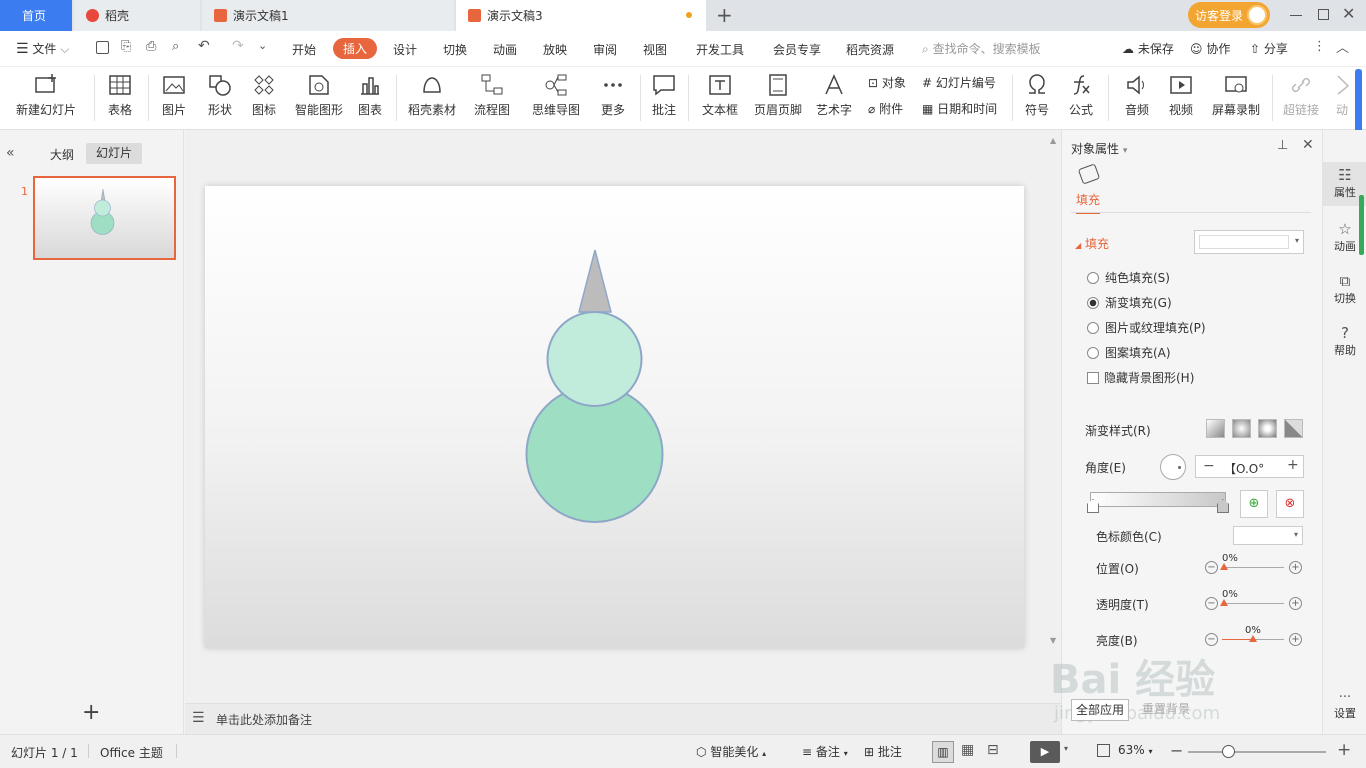  I want to click on gradient-linear-swatch, so click(1215, 428).